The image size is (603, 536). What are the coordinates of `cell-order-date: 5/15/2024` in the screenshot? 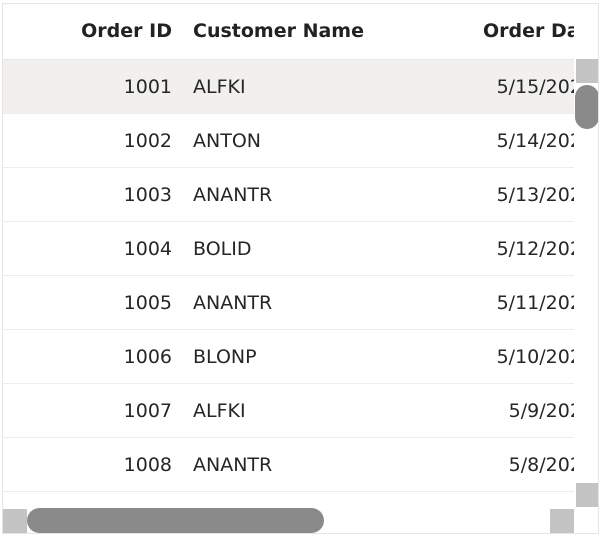 It's located at (527, 87).